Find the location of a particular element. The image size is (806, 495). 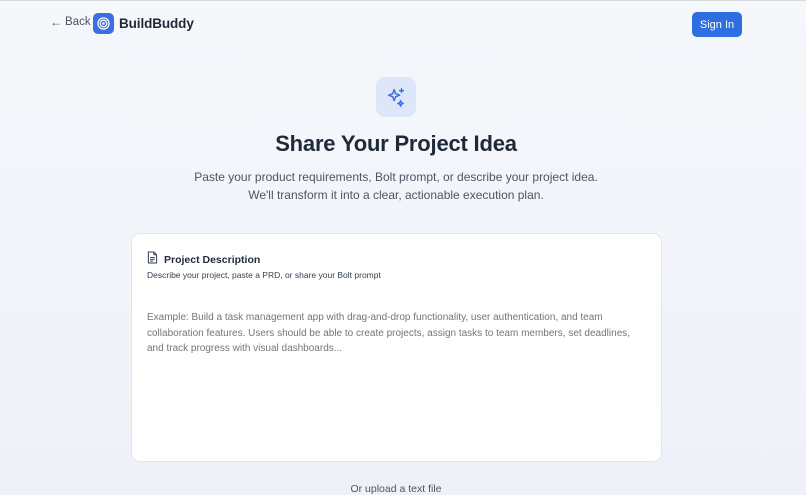

brand-logo-icon is located at coordinates (103, 23).